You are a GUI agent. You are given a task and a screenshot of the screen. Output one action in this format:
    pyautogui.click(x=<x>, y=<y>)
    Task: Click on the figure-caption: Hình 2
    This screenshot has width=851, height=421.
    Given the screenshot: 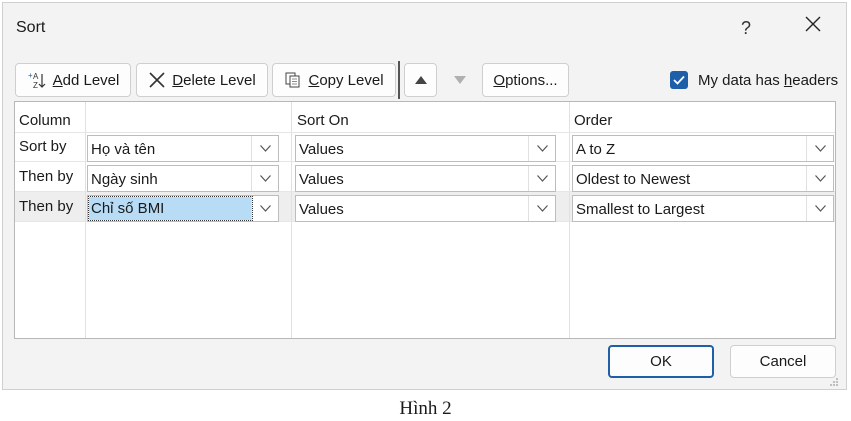 What is the action you would take?
    pyautogui.click(x=425, y=408)
    